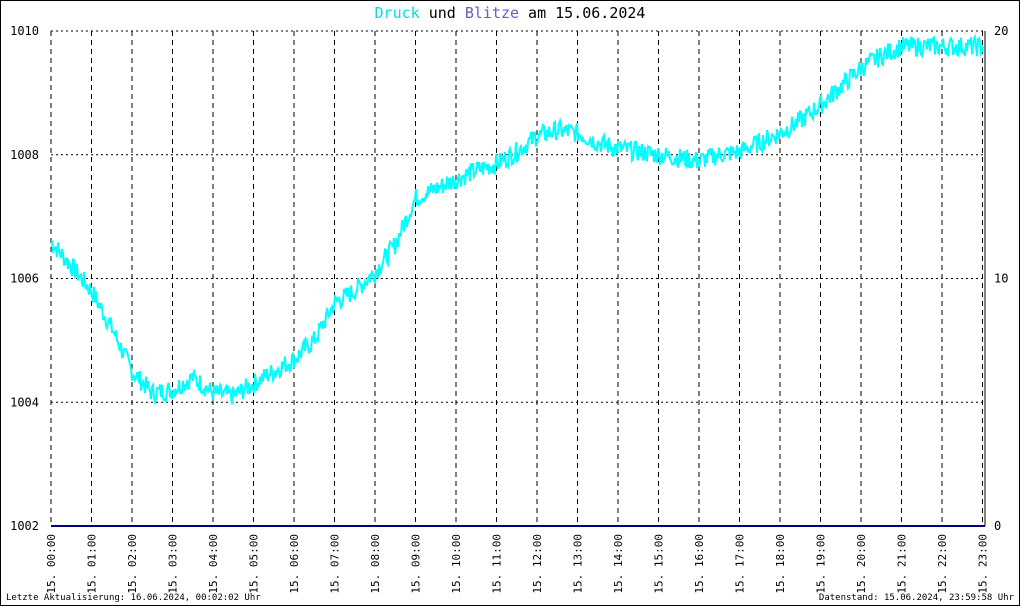  What do you see at coordinates (659, 564) in the screenshot?
I see `x-tick-label: 15. 15:00` at bounding box center [659, 564].